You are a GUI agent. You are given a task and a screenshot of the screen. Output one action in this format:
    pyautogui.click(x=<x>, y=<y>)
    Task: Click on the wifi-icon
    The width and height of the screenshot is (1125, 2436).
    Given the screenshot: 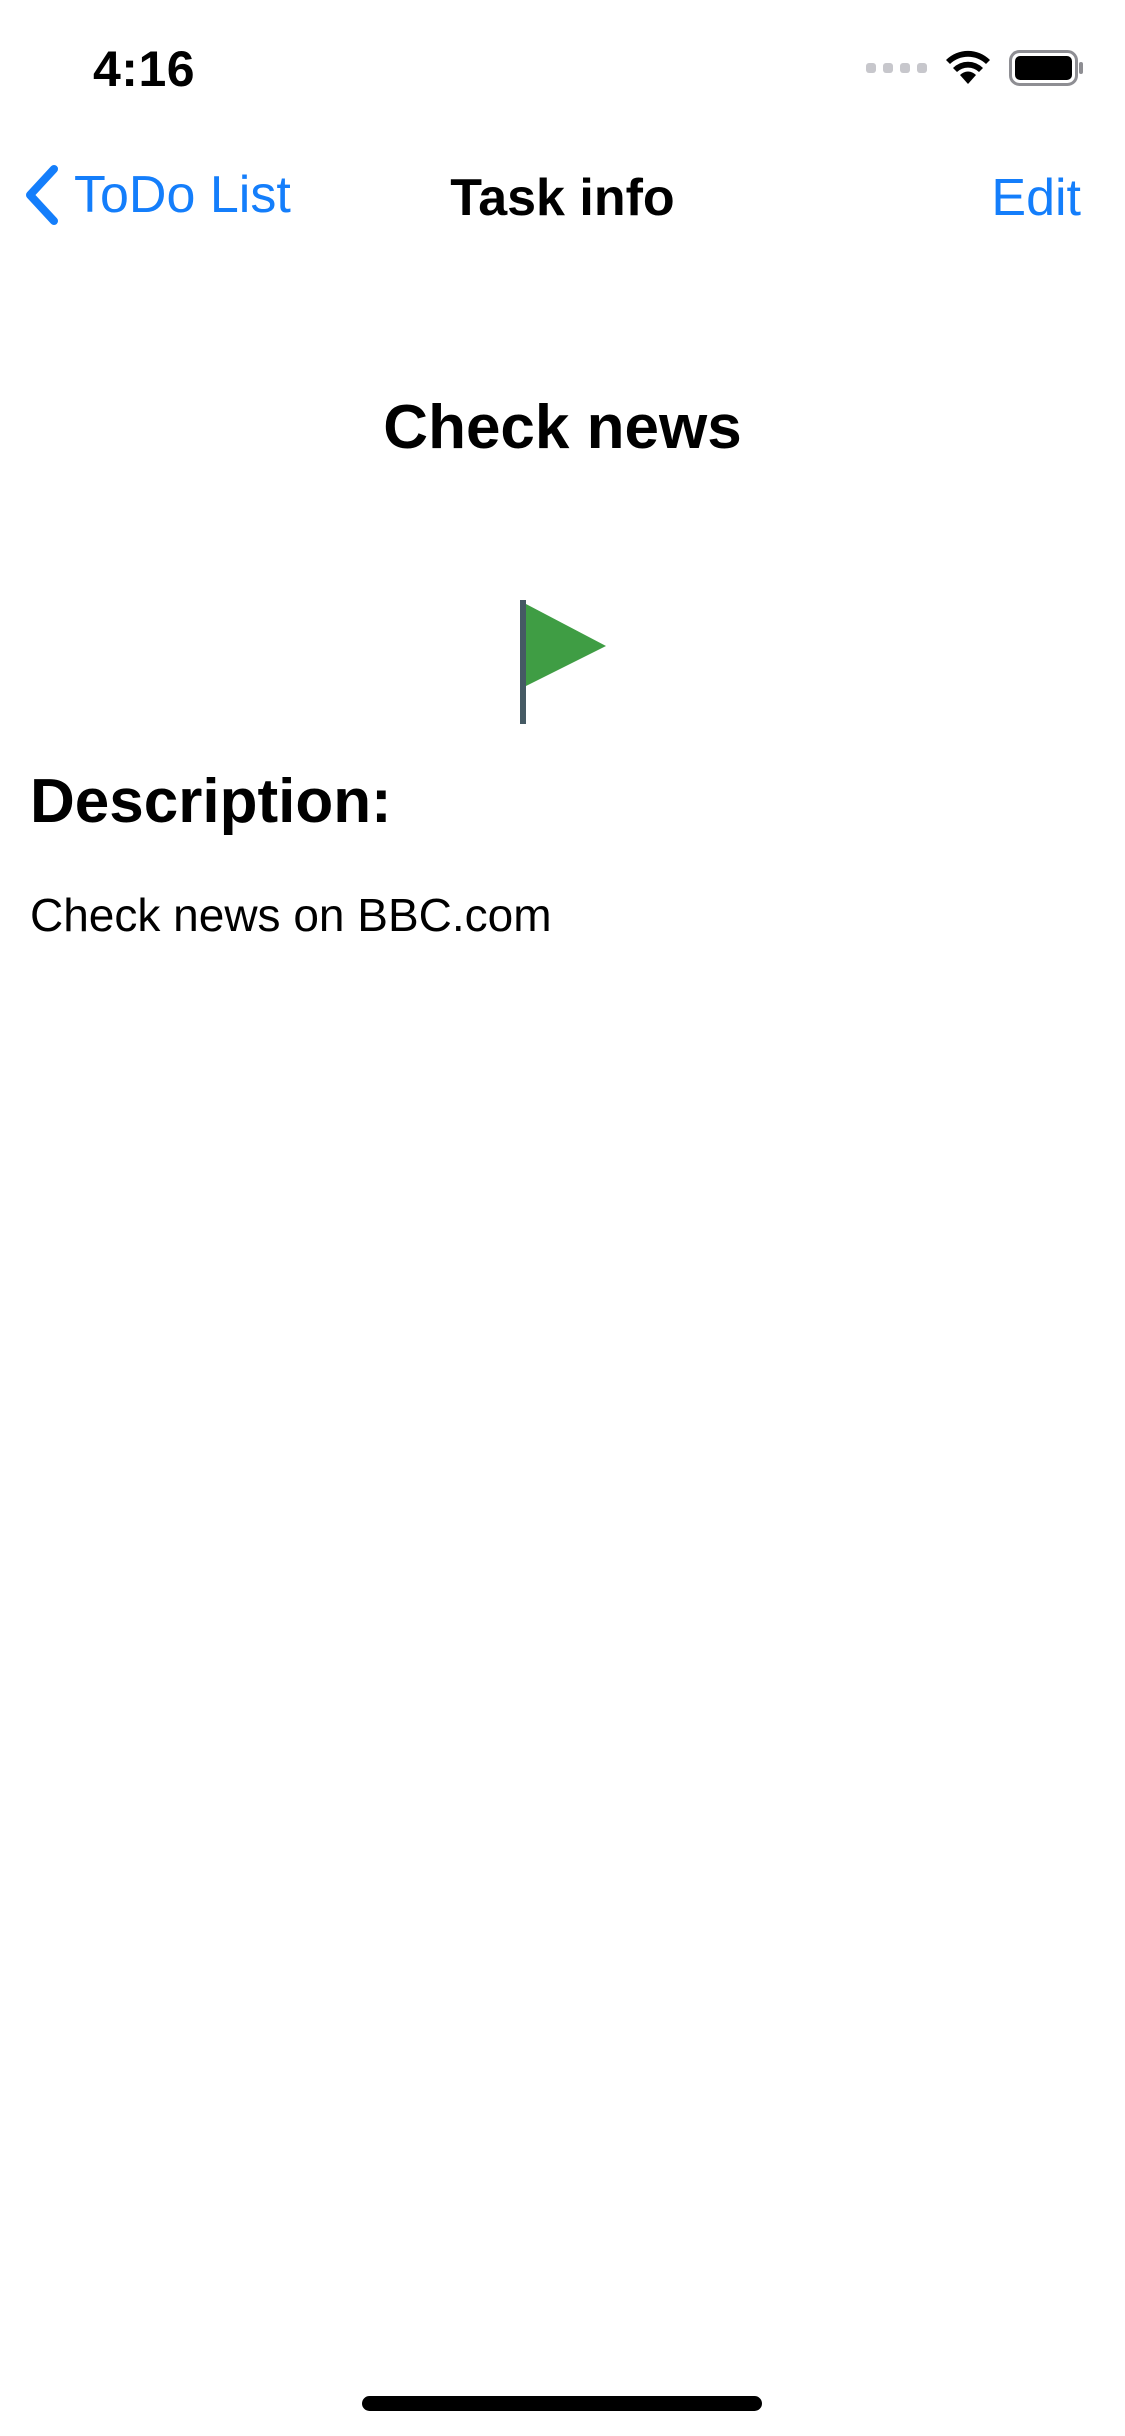 What is the action you would take?
    pyautogui.click(x=968, y=67)
    